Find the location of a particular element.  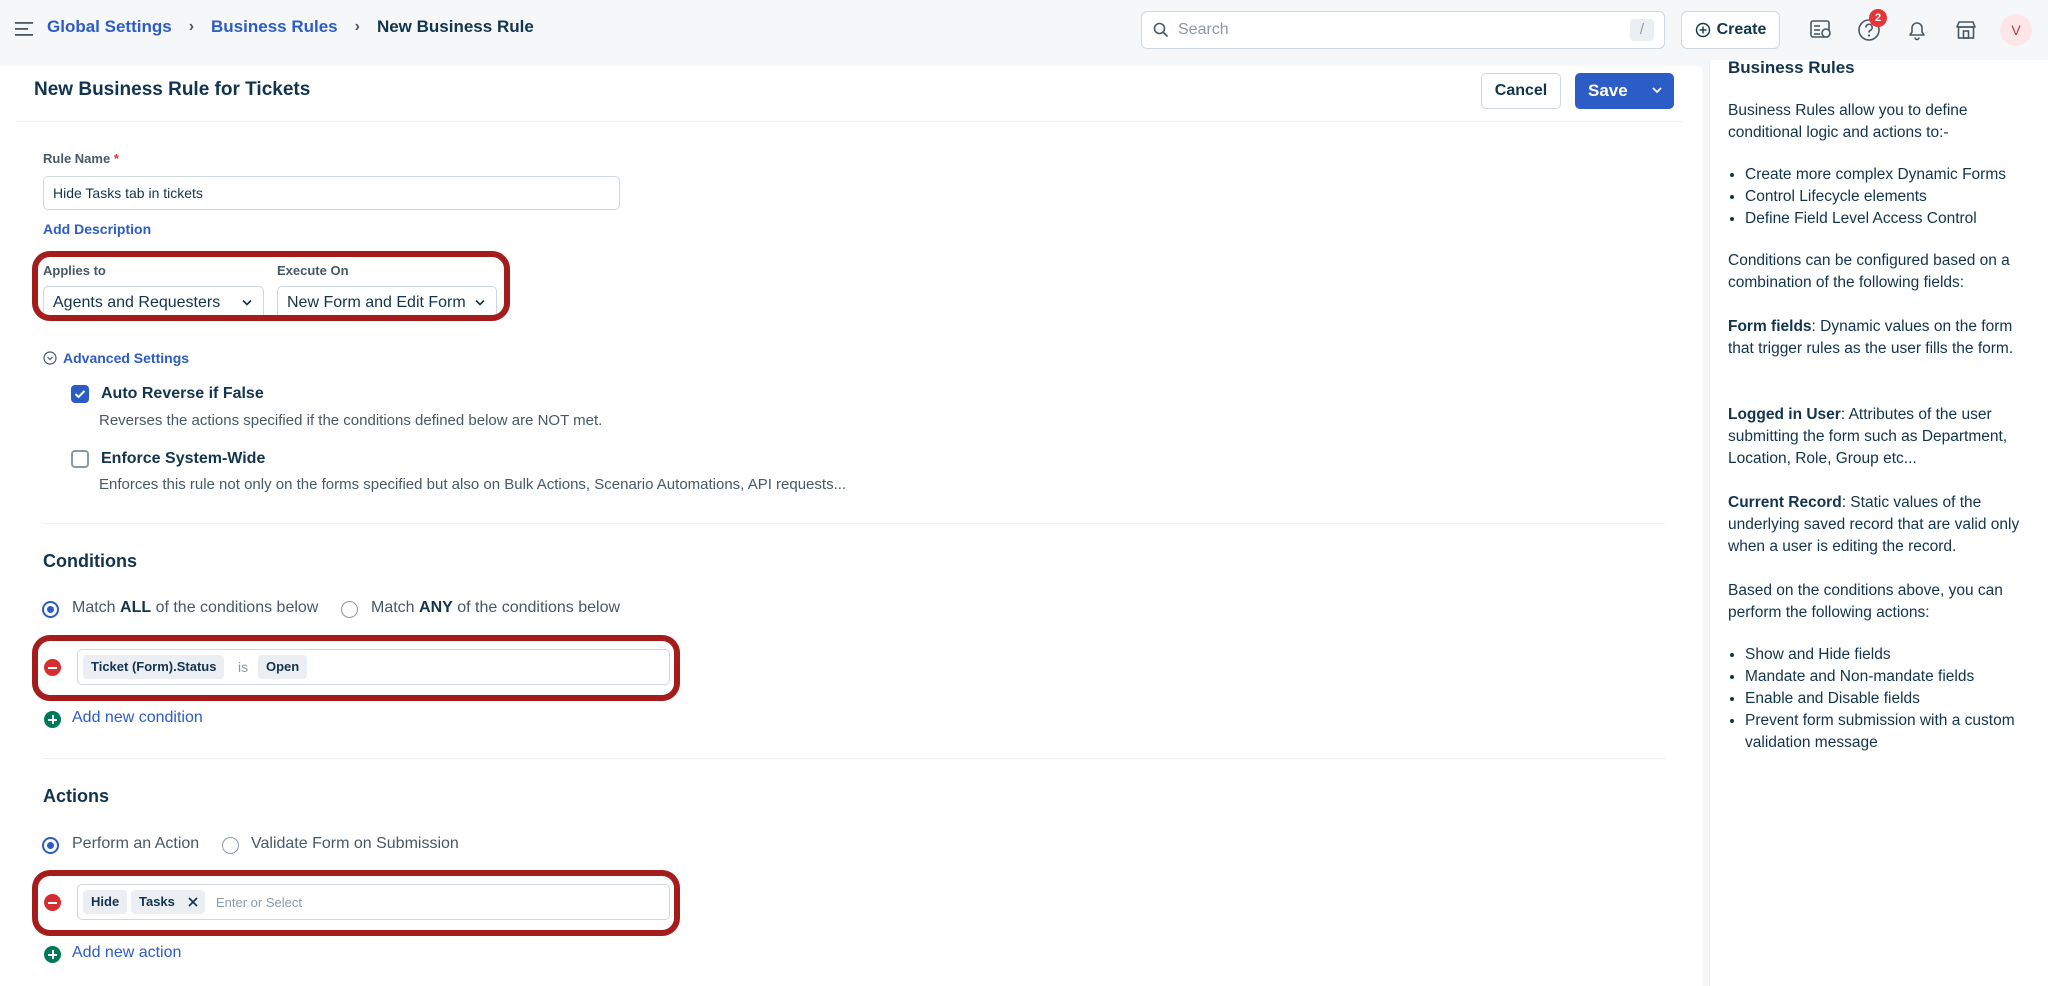

close-icon is located at coordinates (193, 902).